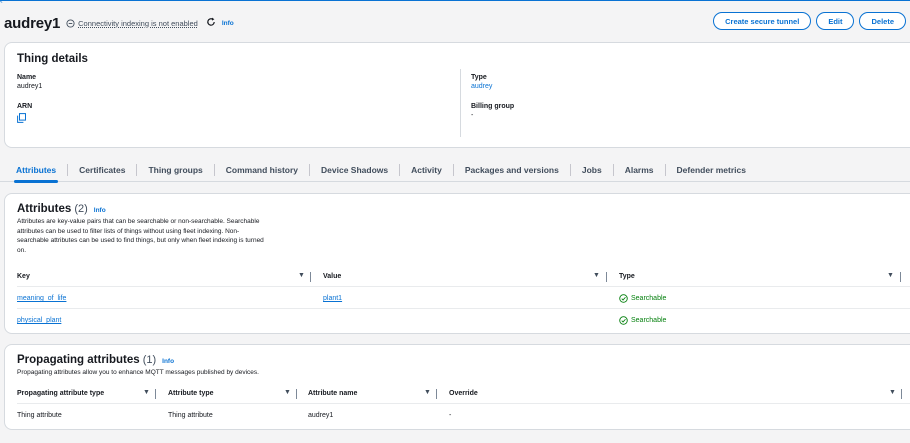 This screenshot has height=443, width=910. What do you see at coordinates (835, 21) in the screenshot?
I see `edit-button: Edit` at bounding box center [835, 21].